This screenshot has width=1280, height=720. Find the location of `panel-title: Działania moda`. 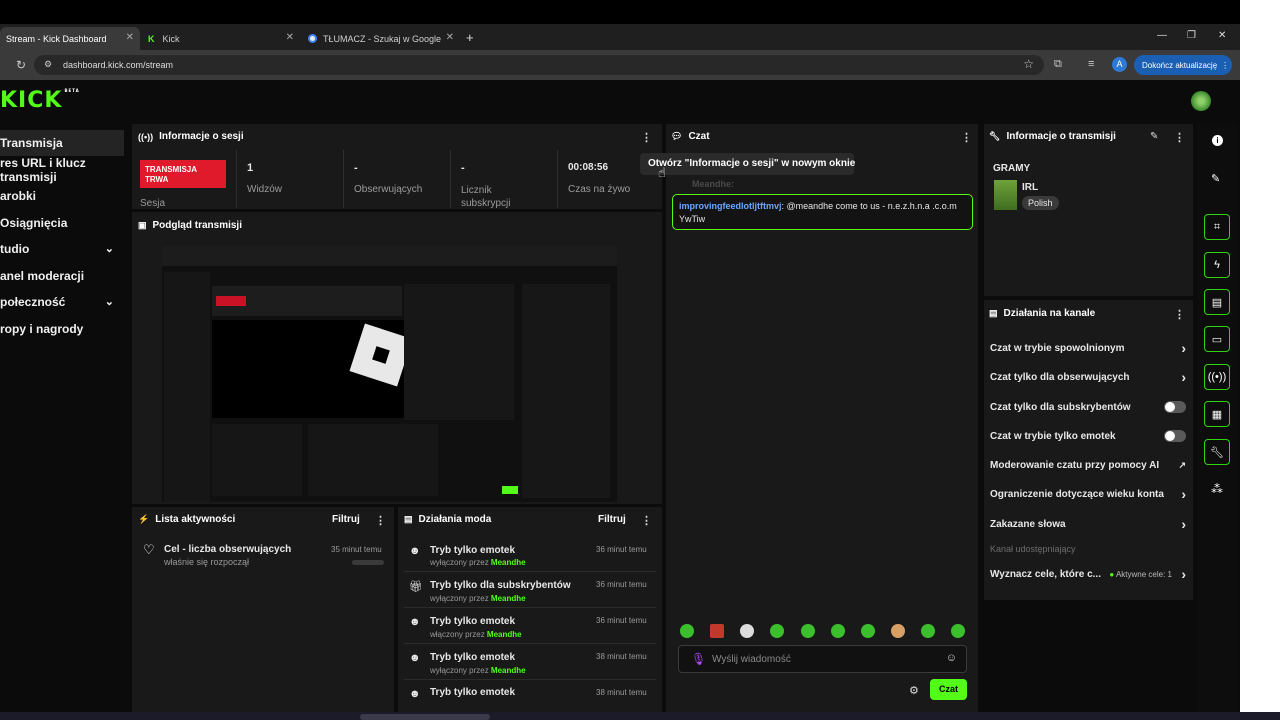

panel-title: Działania moda is located at coordinates (455, 519).